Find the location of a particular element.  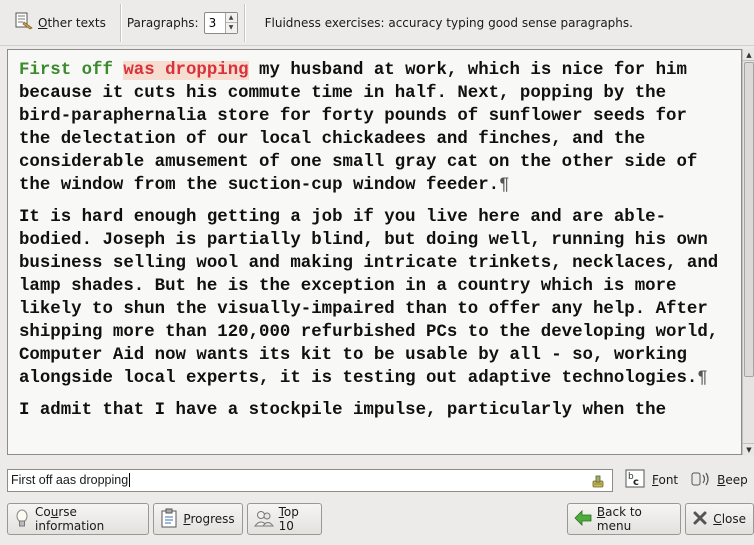

spinner-arrows: ▲ ▼ is located at coordinates (230, 22).